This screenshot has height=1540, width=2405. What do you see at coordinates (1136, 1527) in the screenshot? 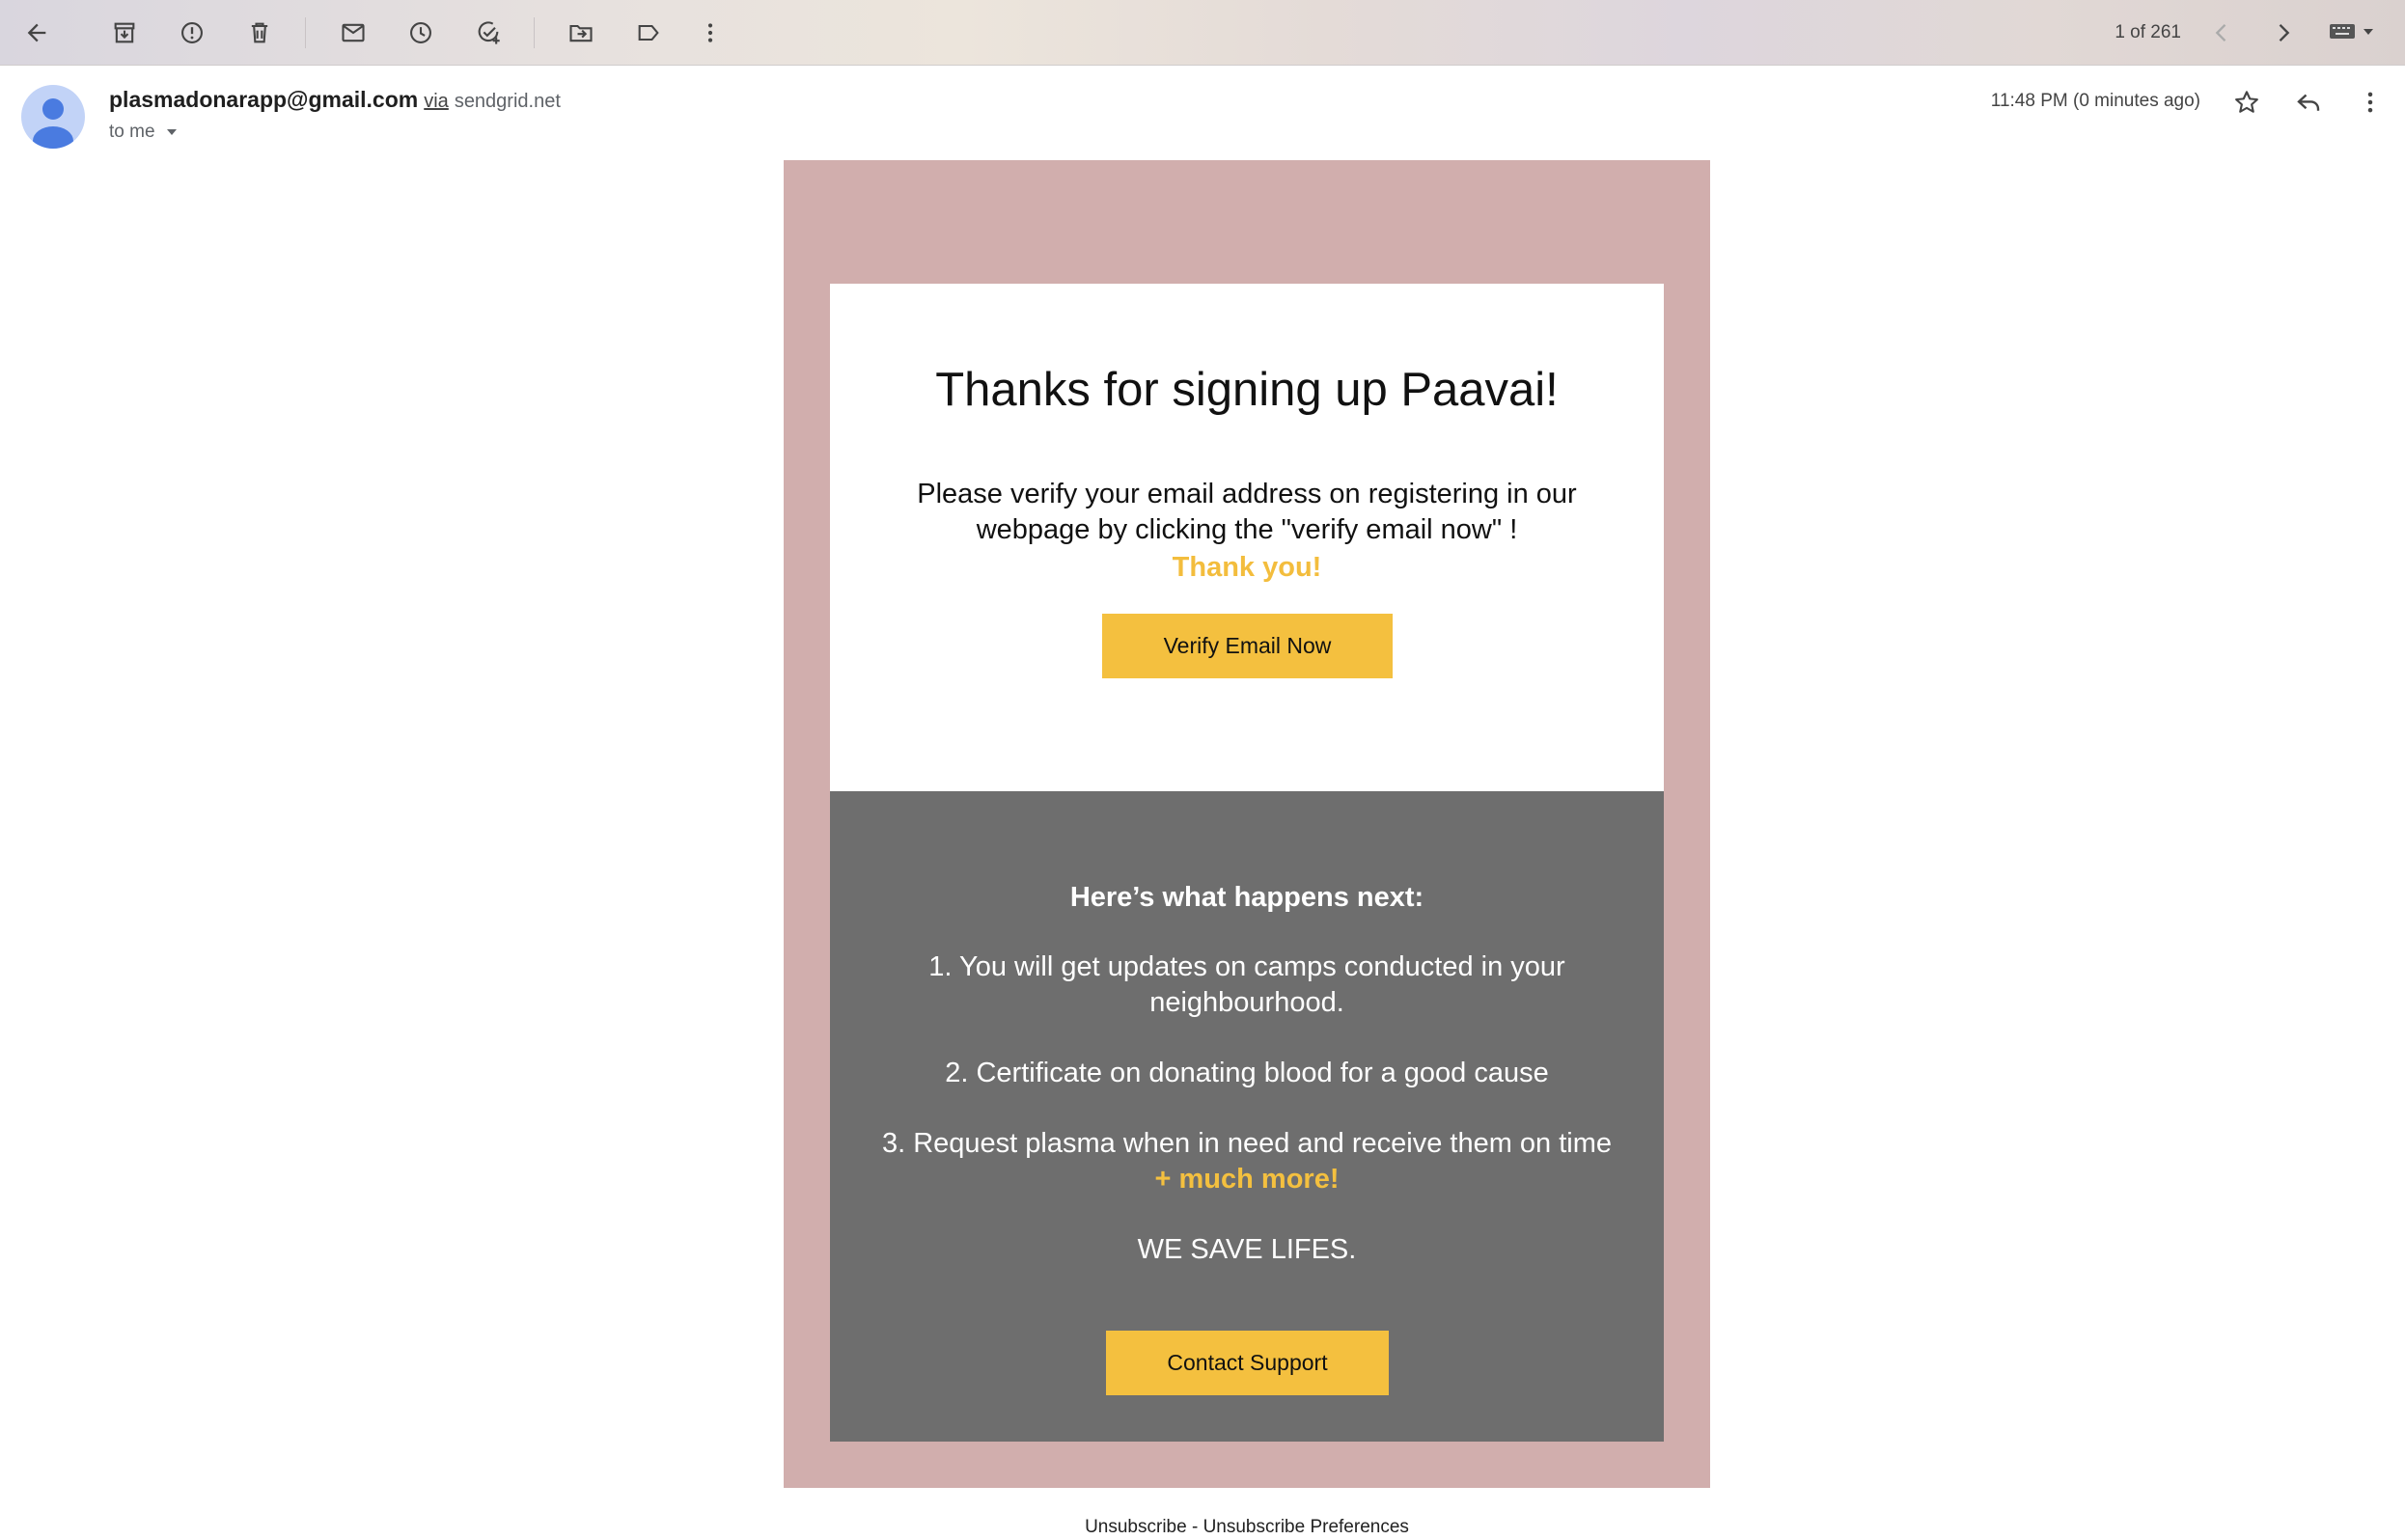
I see `unsubscribe-link: Unsubscribe` at bounding box center [1136, 1527].